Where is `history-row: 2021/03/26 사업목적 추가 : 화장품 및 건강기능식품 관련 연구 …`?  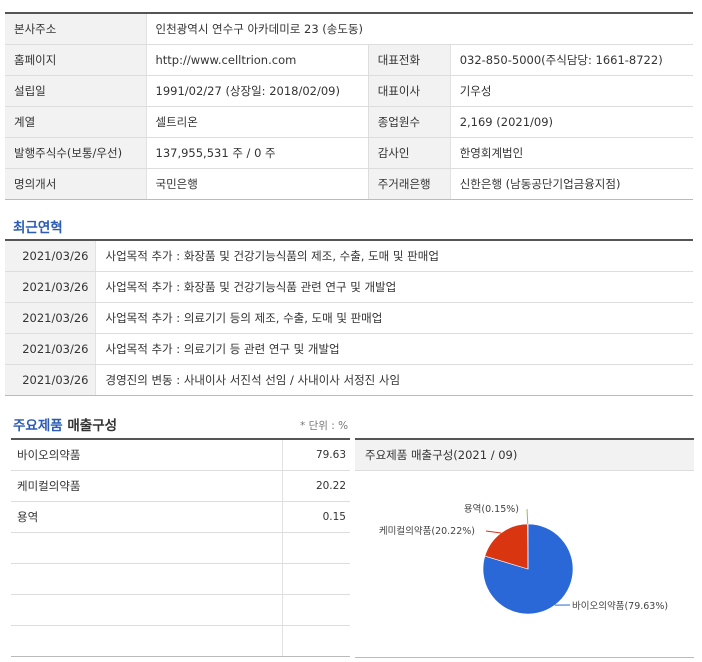
history-row: 2021/03/26 사업목적 추가 : 화장품 및 건강기능식품 관련 연구 … is located at coordinates (349, 287).